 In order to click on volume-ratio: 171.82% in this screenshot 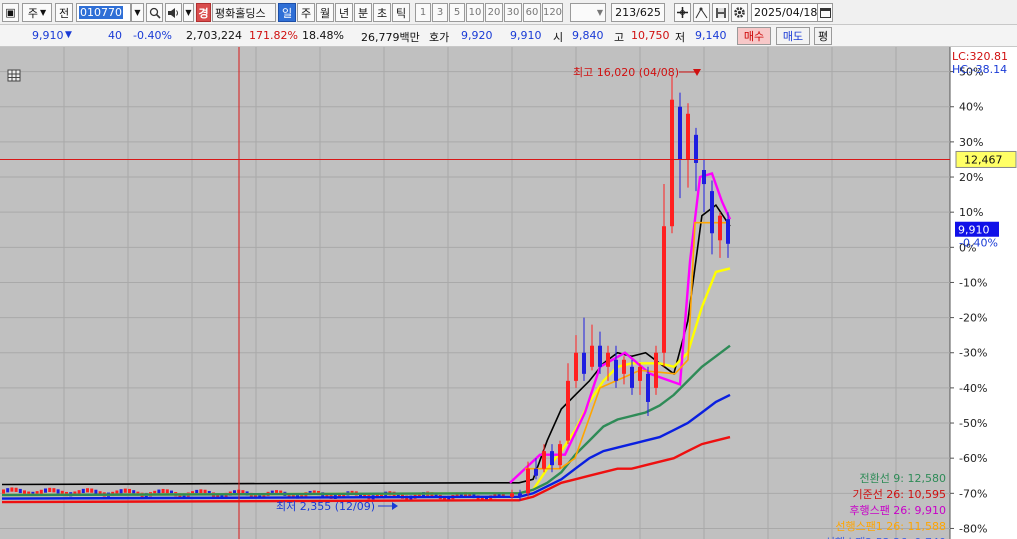, I will do `click(273, 35)`.